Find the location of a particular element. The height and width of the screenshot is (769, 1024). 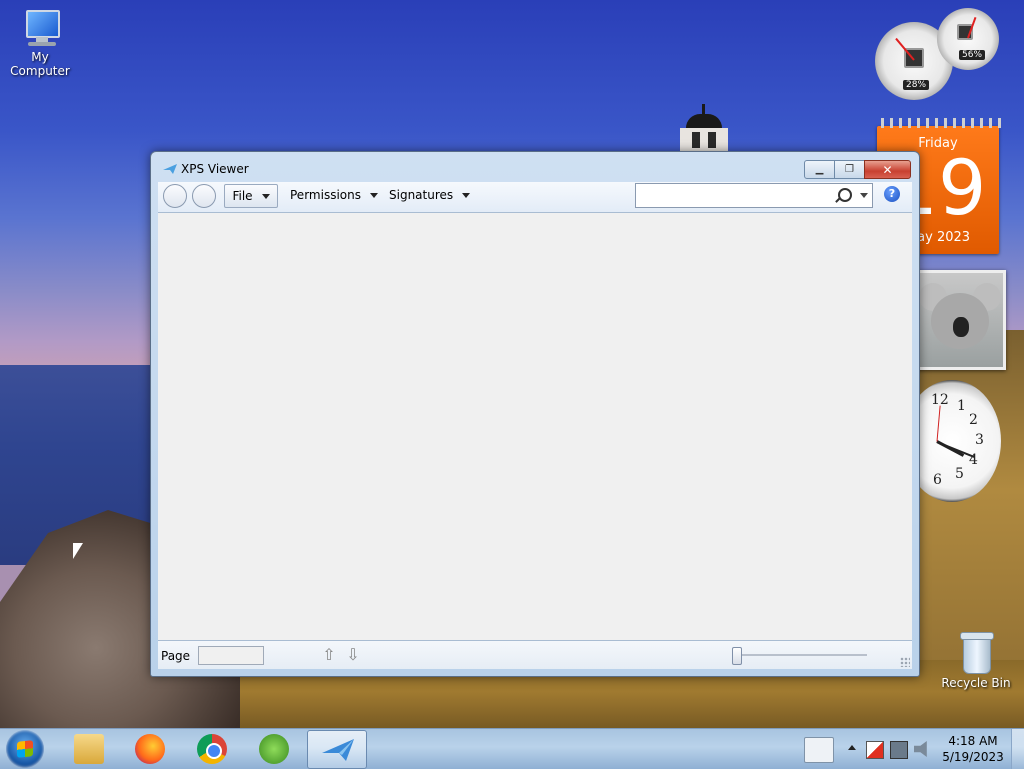

system-tray: 4:18 AM 5/19/2023 is located at coordinates (912, 749).